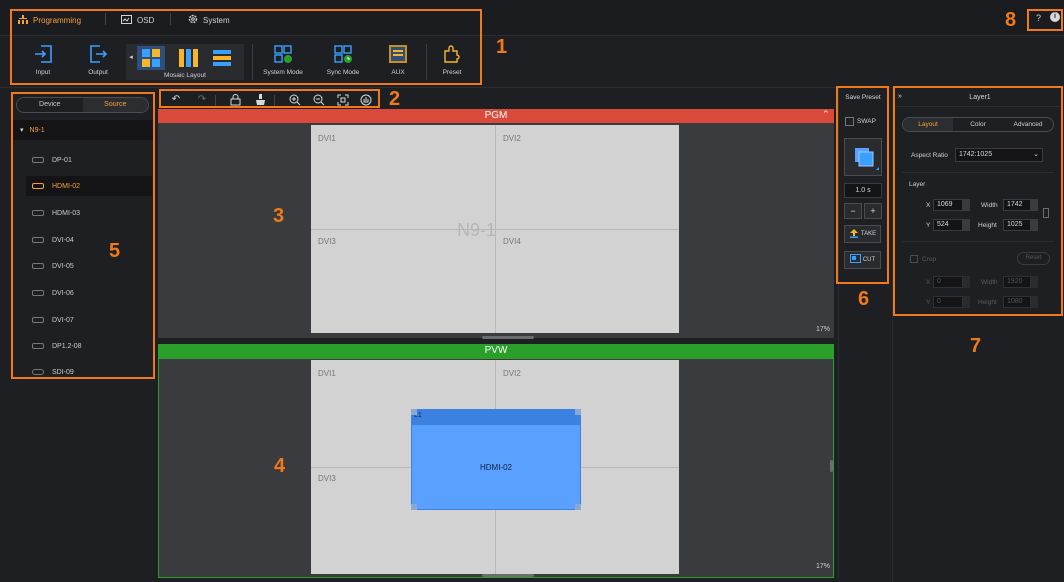  Describe the element at coordinates (452, 54) in the screenshot. I see `puzzle-icon` at that location.